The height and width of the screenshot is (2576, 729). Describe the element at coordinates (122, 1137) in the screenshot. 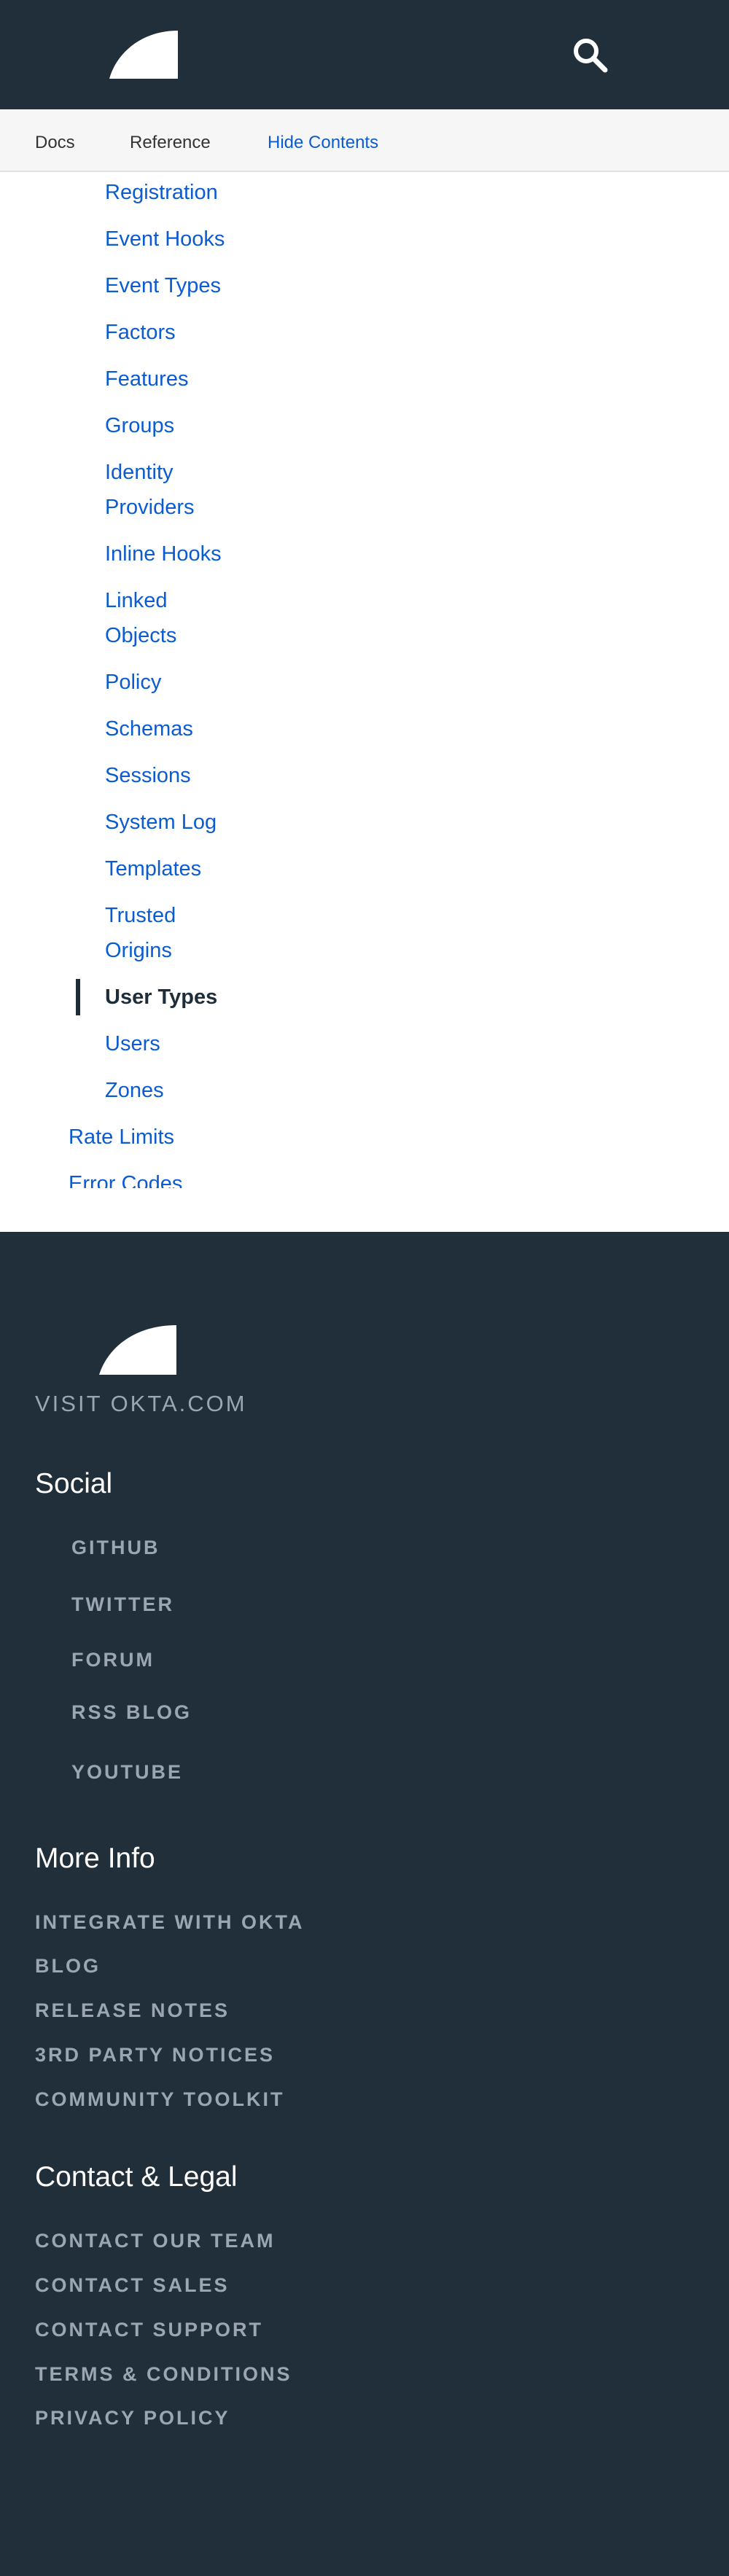

I see `toc-item-rate-limits: Rate Limits` at that location.